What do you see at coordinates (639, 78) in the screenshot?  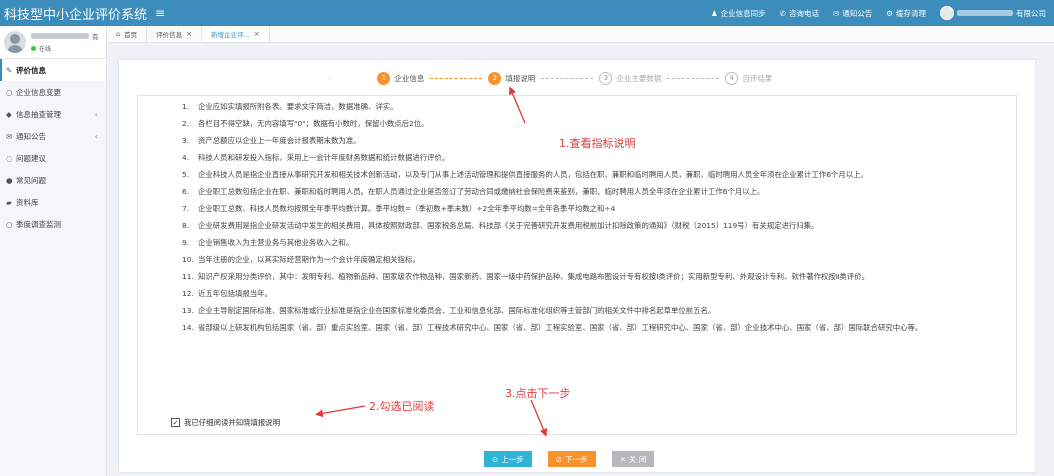 I see `step-label: 企业主要数据` at bounding box center [639, 78].